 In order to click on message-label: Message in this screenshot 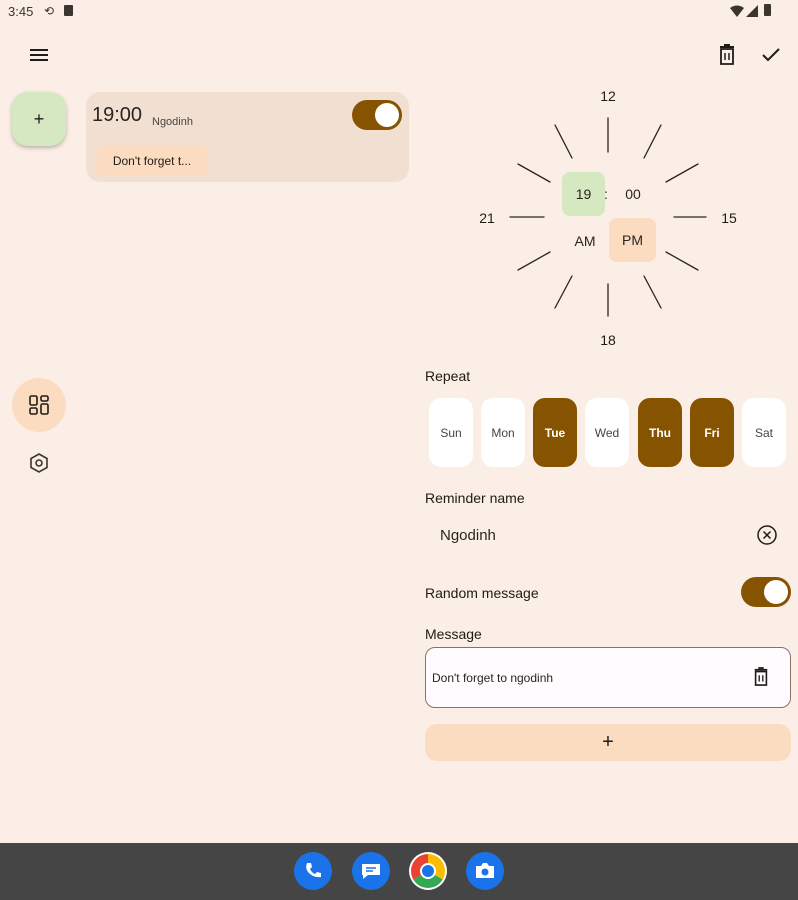, I will do `click(453, 634)`.